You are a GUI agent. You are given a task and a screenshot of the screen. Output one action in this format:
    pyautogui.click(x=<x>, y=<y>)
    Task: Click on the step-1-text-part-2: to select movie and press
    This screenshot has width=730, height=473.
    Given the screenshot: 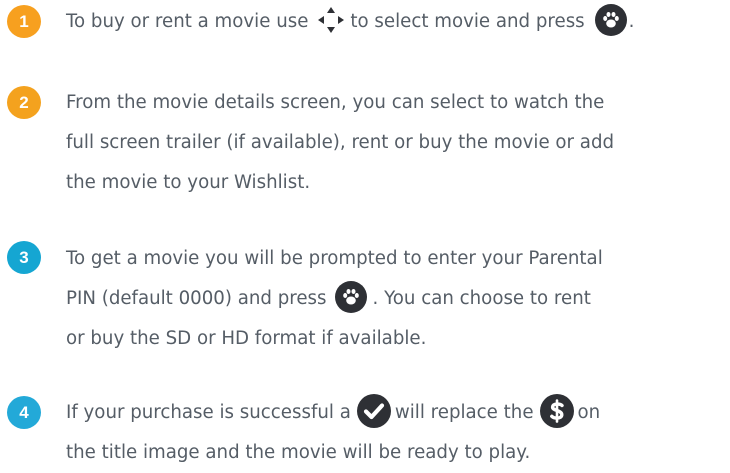 What is the action you would take?
    pyautogui.click(x=467, y=21)
    